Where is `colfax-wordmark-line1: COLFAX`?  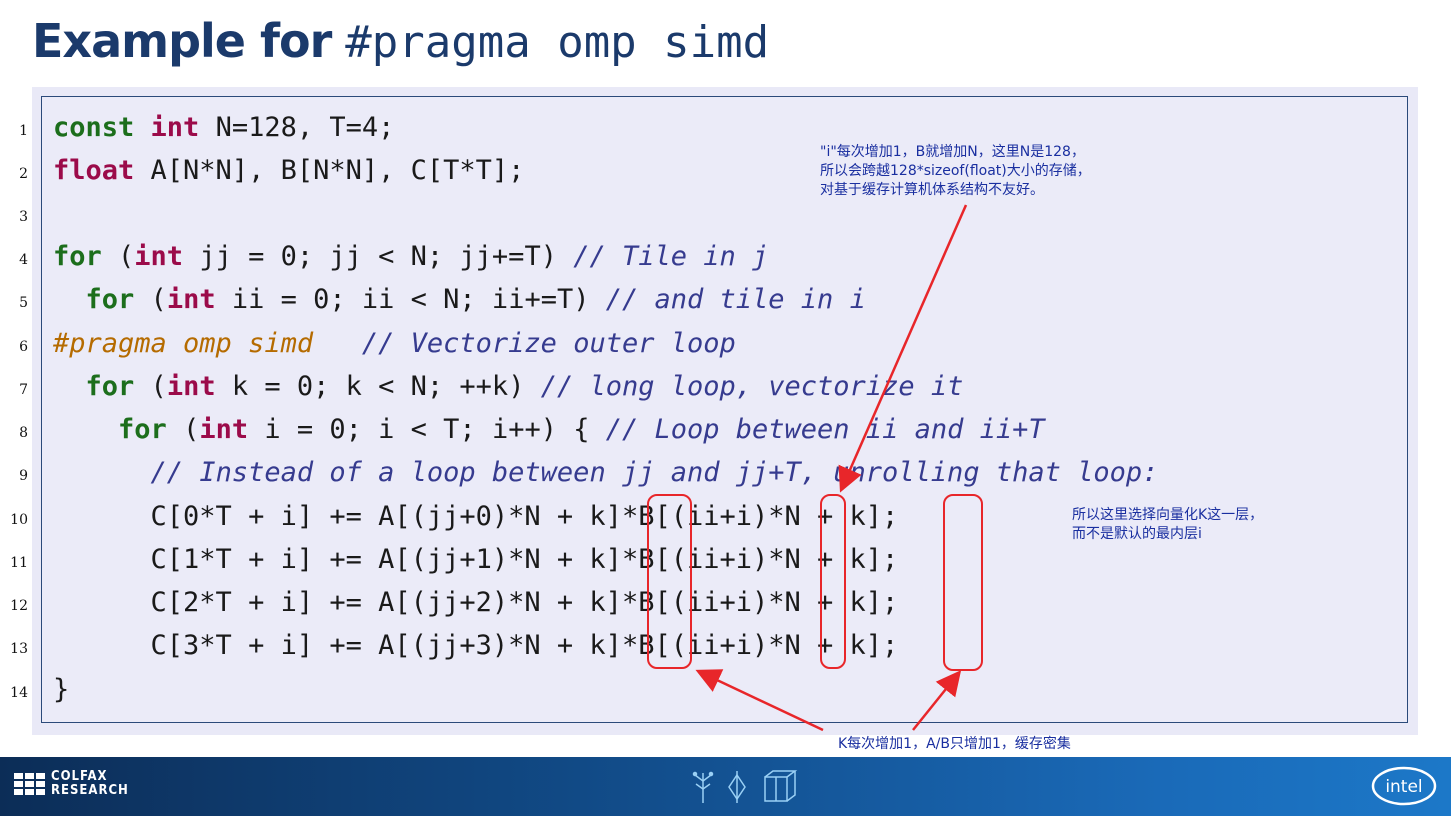 colfax-wordmark-line1: COLFAX is located at coordinates (79, 776).